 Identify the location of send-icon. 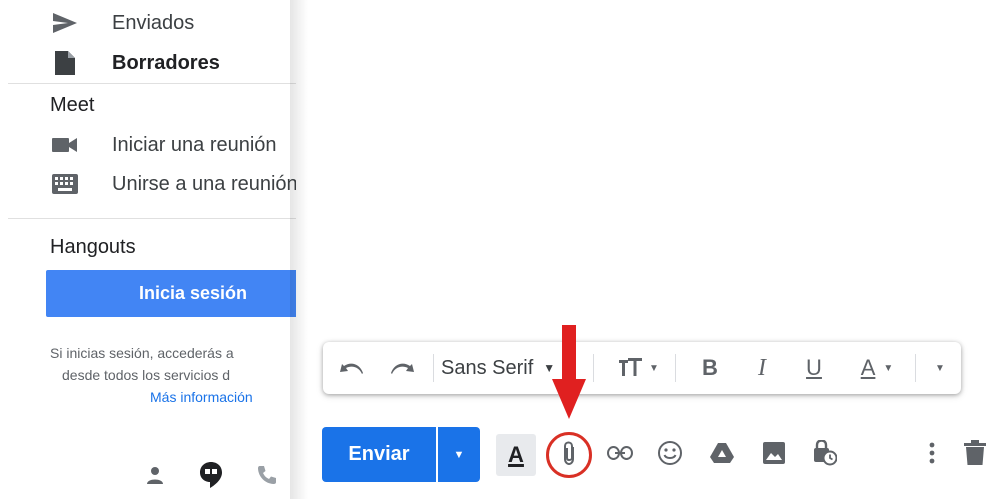
(65, 23).